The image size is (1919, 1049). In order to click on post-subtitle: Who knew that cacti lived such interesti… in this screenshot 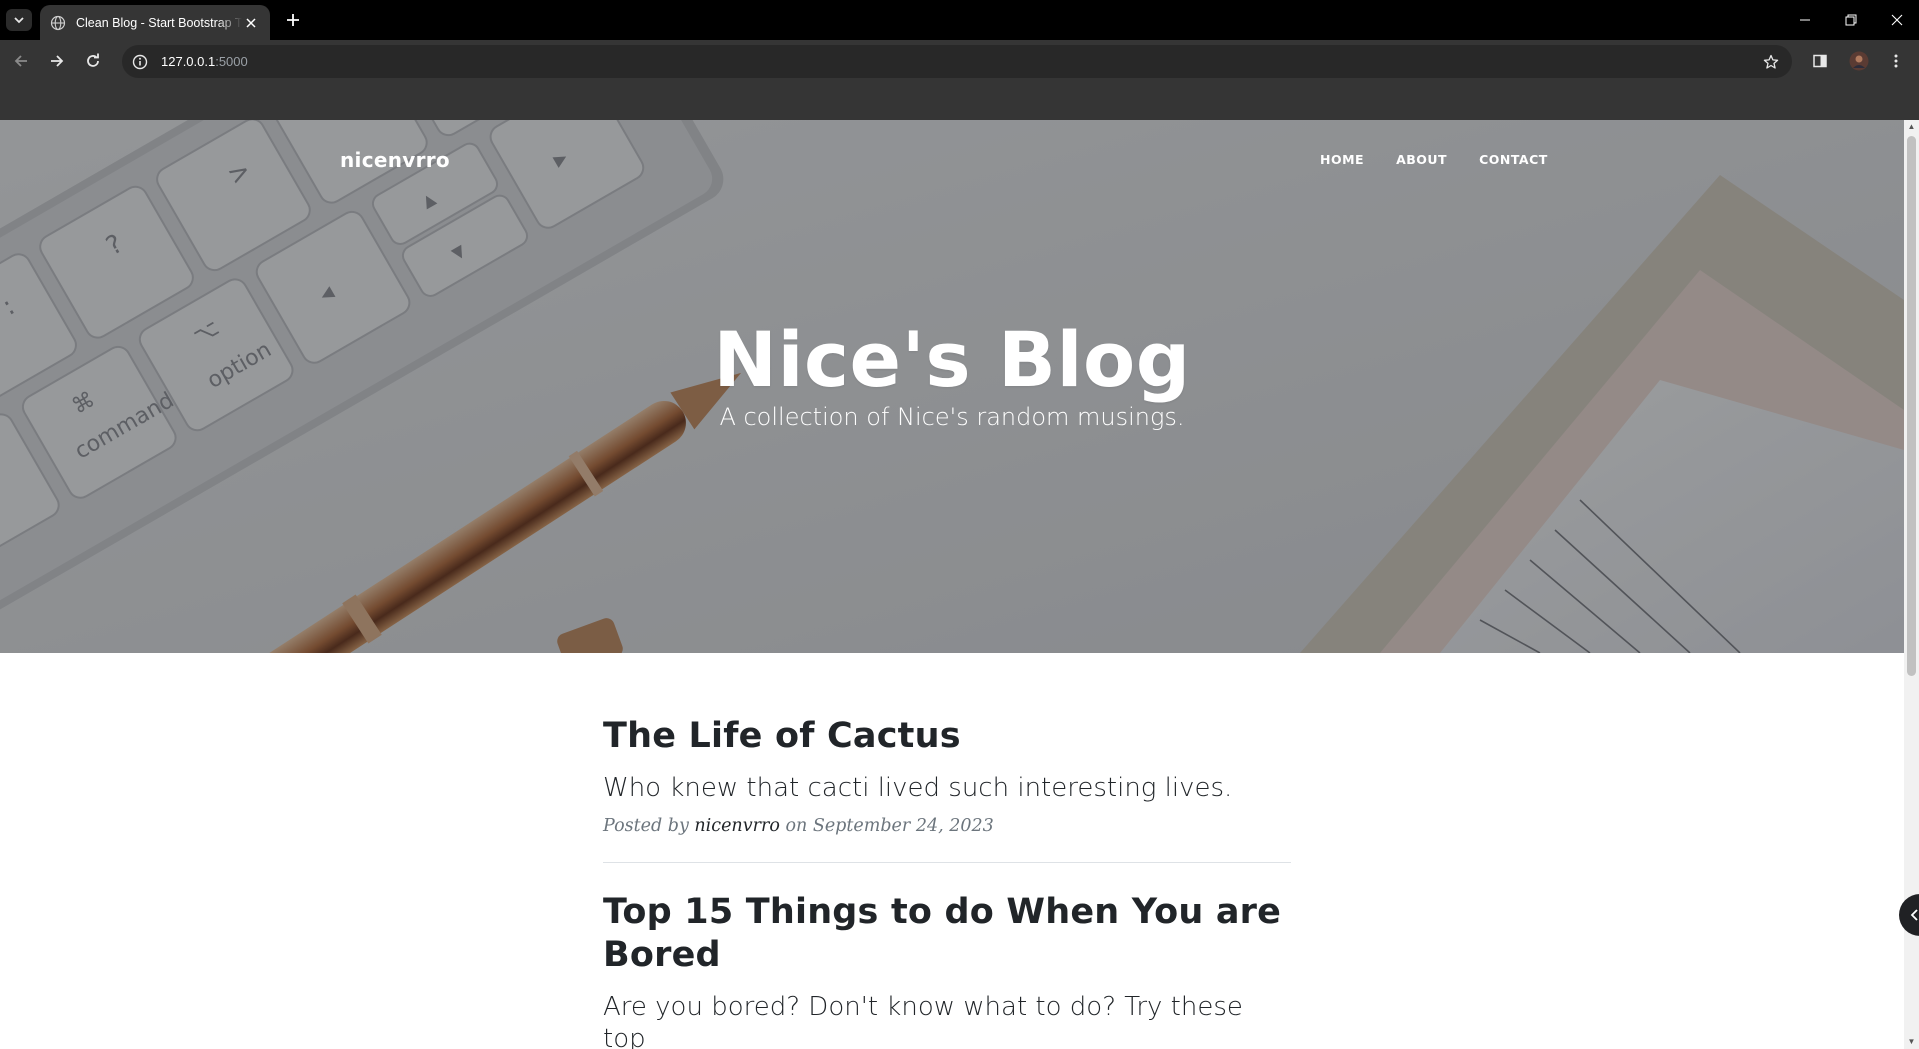, I will do `click(947, 788)`.